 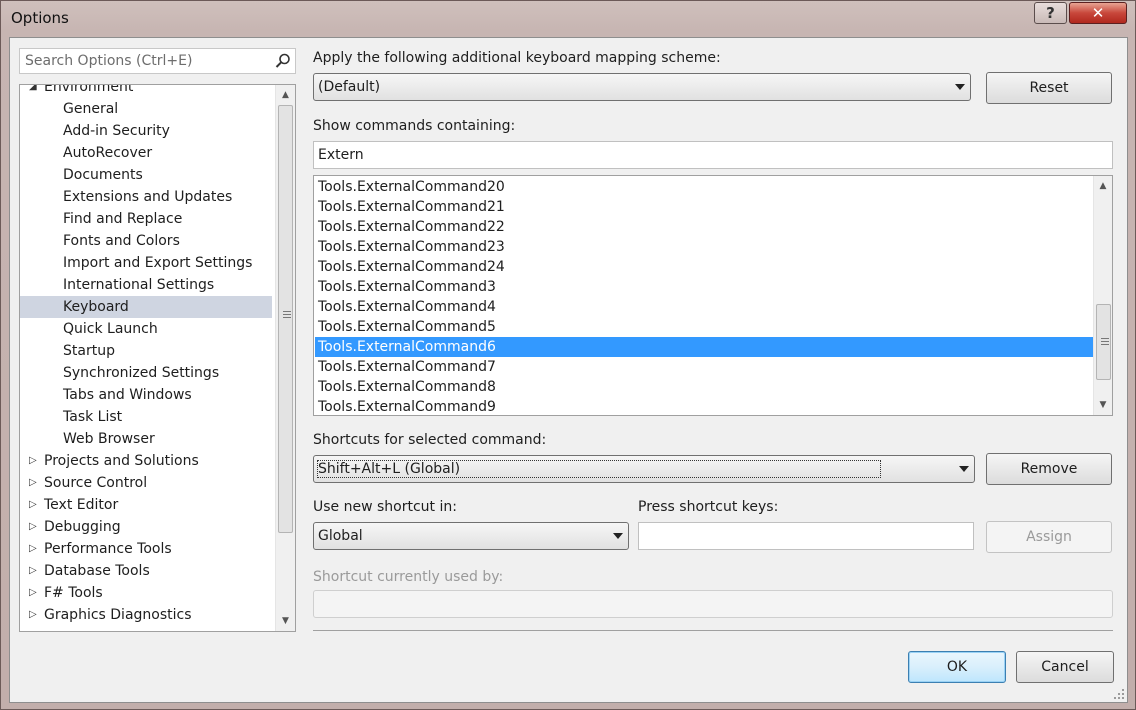 I want to click on tree-item: Tabs and Windows, so click(x=146, y=395).